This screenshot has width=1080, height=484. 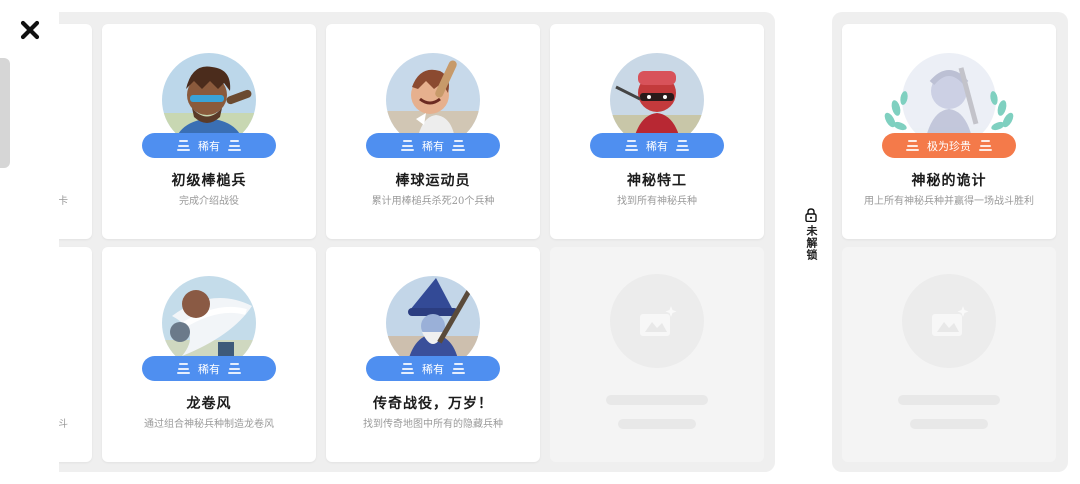 What do you see at coordinates (811, 215) in the screenshot?
I see `lock-icon` at bounding box center [811, 215].